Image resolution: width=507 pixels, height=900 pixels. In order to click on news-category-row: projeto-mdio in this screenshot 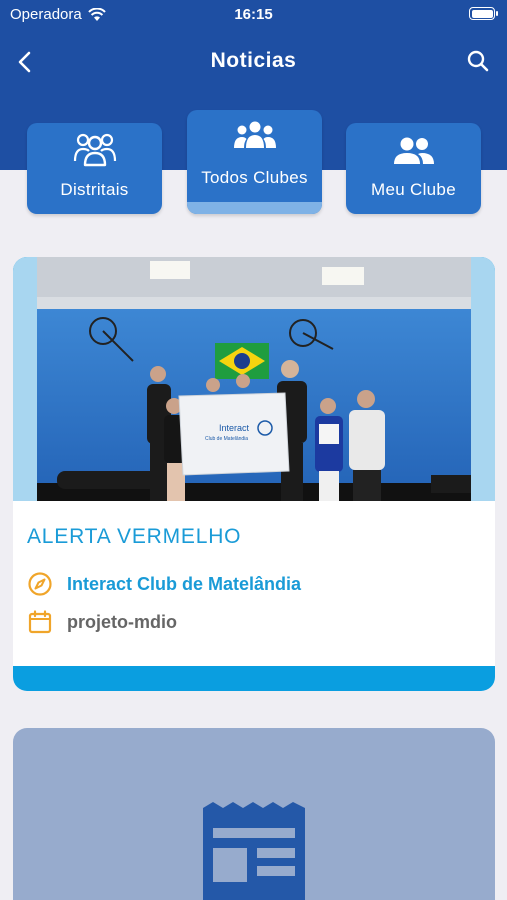, I will do `click(102, 622)`.